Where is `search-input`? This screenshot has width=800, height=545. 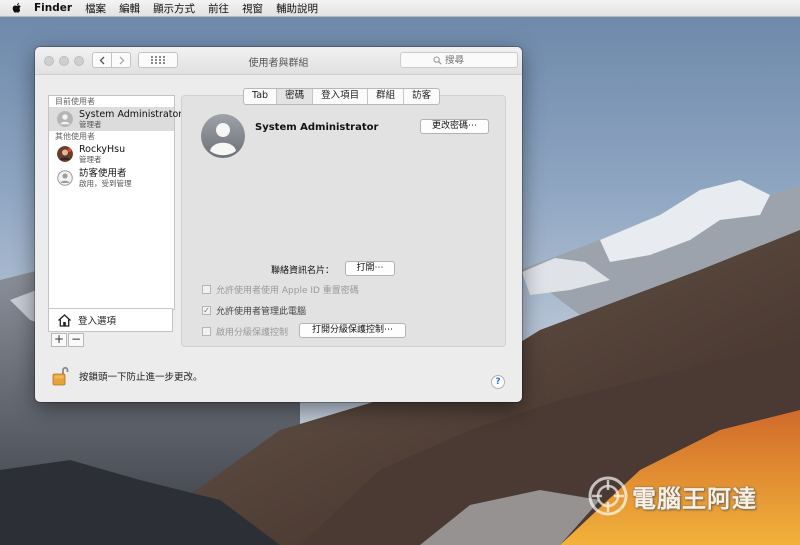 search-input is located at coordinates (465, 60).